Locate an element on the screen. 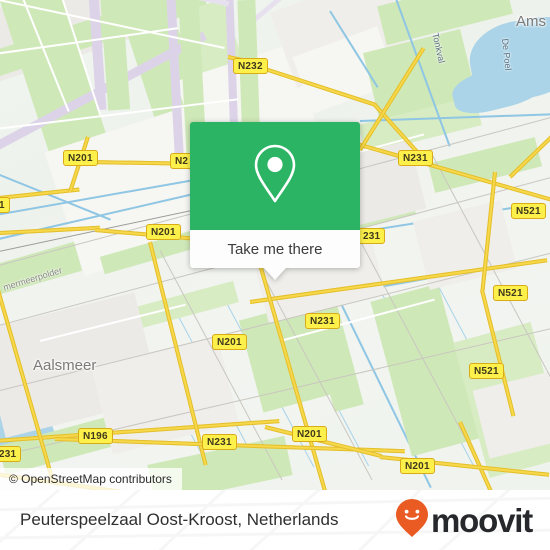  map-pin-icon is located at coordinates (275, 176).